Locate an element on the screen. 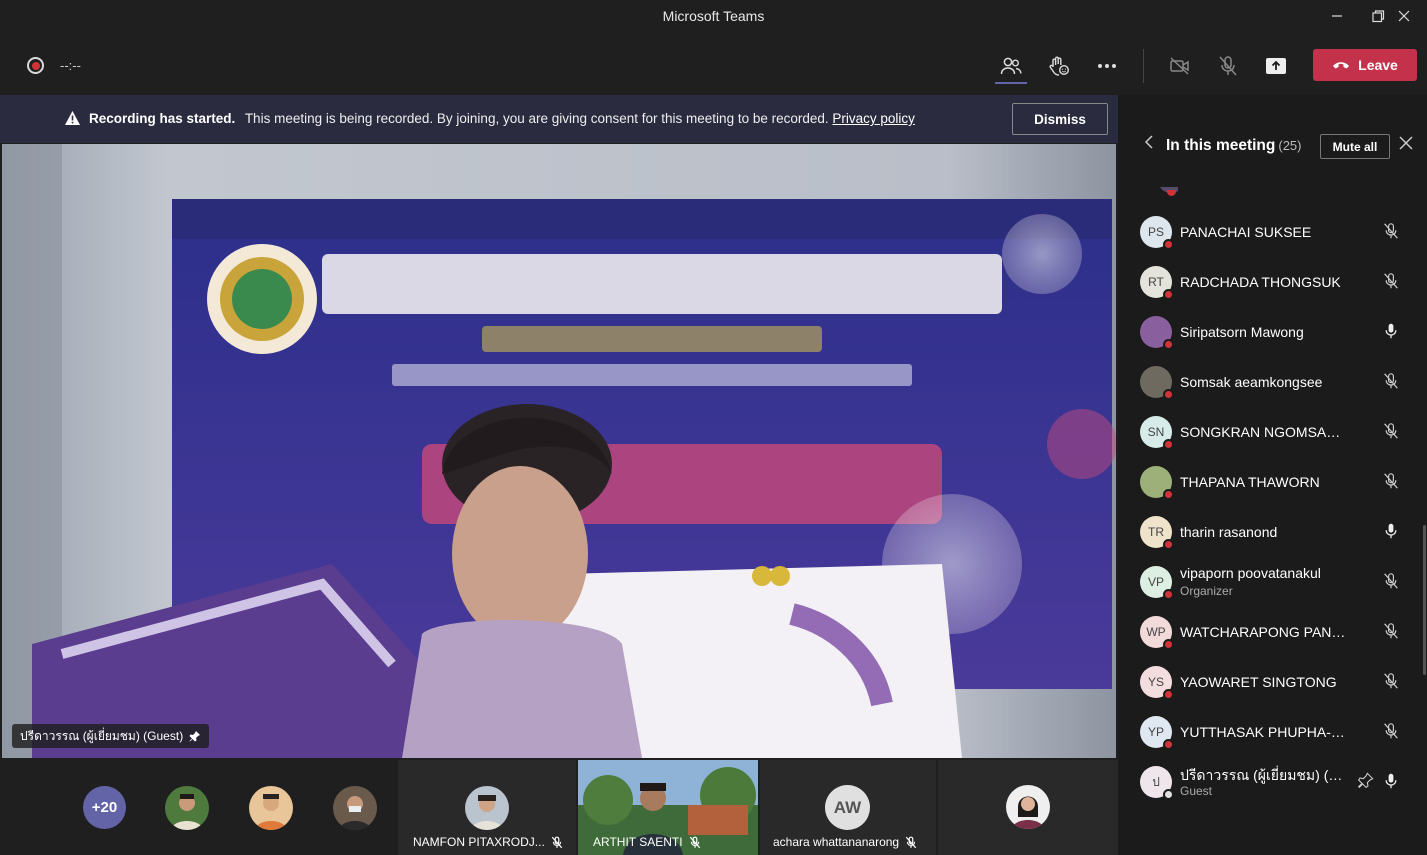 The image size is (1427, 855). mute-all-button: Mute all is located at coordinates (1355, 146).